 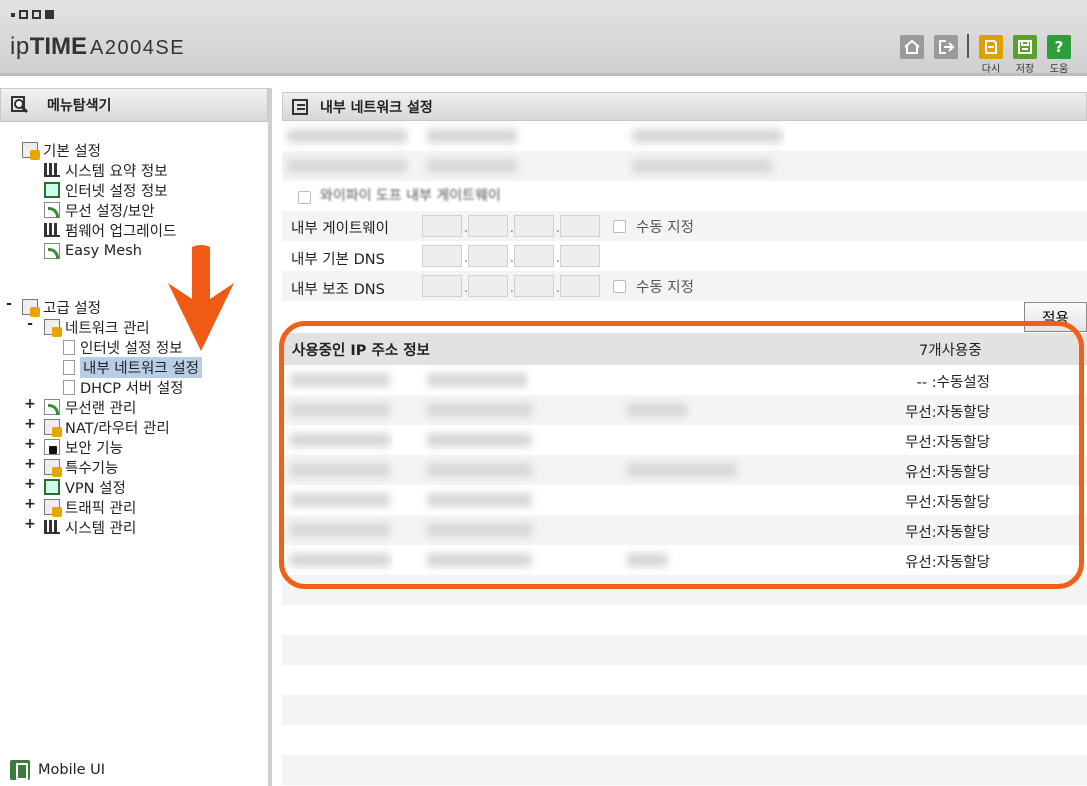 I want to click on apply-button: 적용, so click(x=1055, y=317).